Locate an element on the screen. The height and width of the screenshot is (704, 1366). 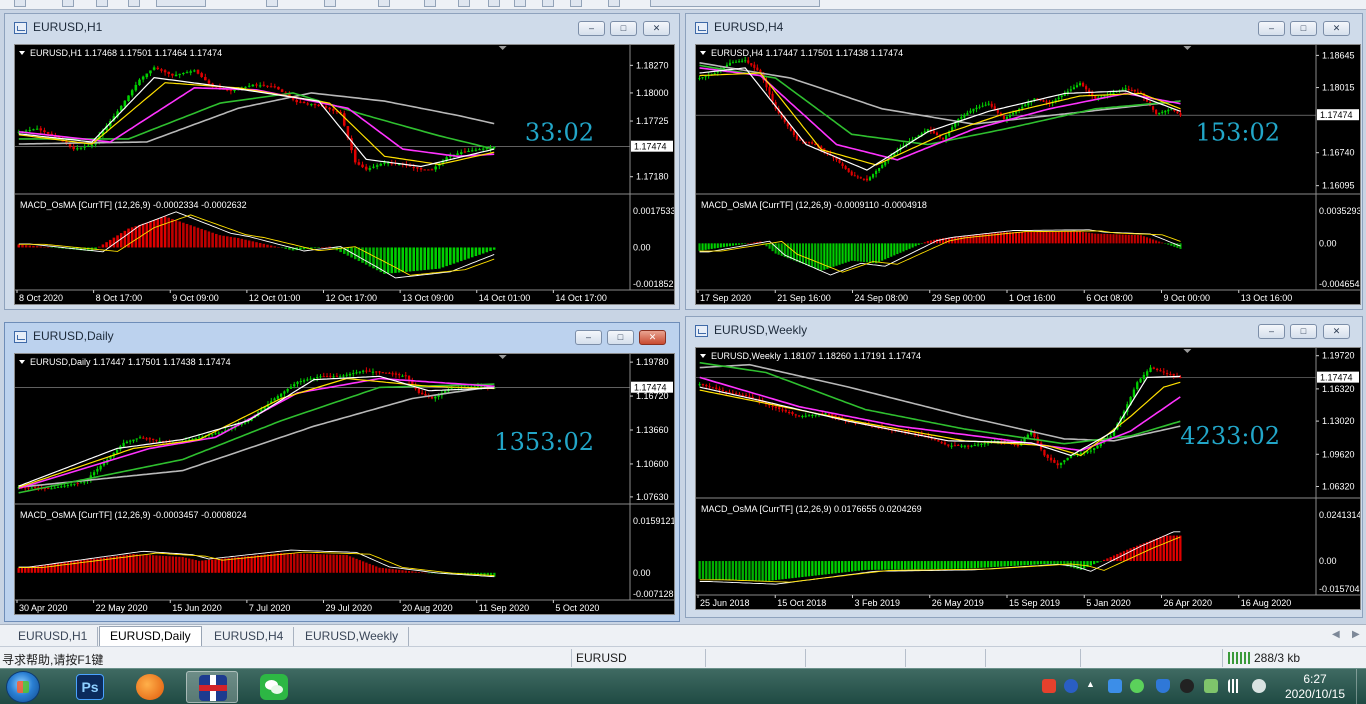
taskbar-wechat is located at coordinates (274, 687).